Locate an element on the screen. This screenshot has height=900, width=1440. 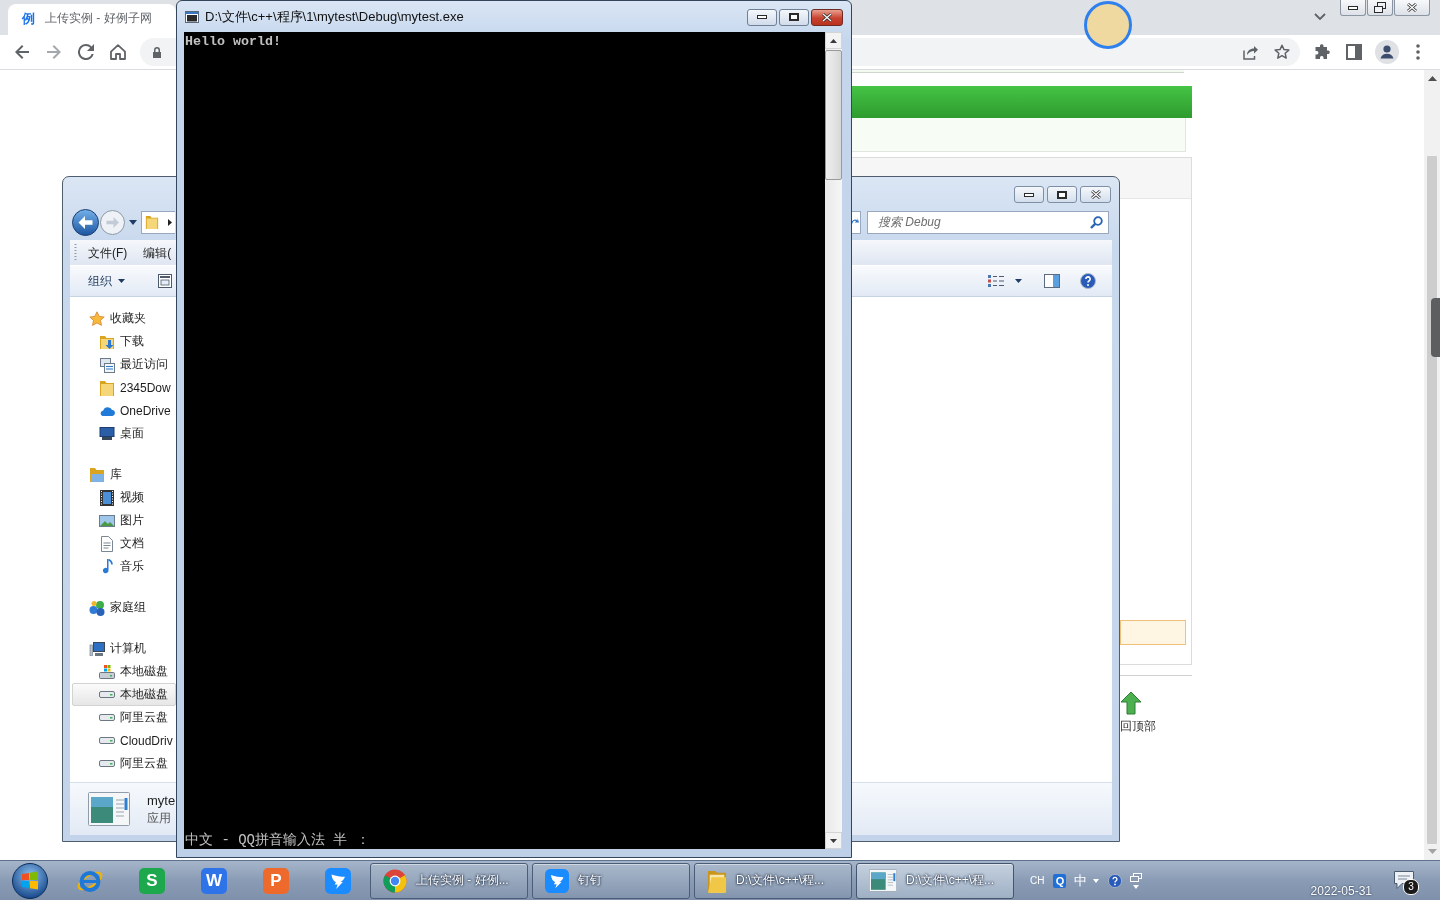
menu-icon is located at coordinates (1418, 52).